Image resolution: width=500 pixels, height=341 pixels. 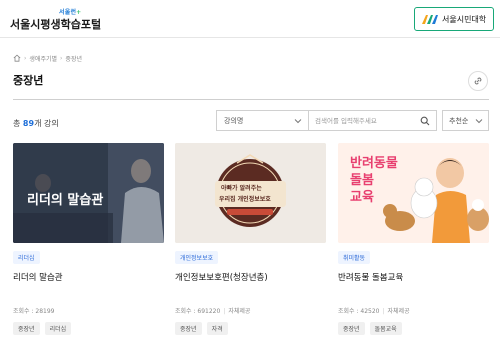 What do you see at coordinates (56, 24) in the screenshot?
I see `logo-title: 서울시평생학습포털` at bounding box center [56, 24].